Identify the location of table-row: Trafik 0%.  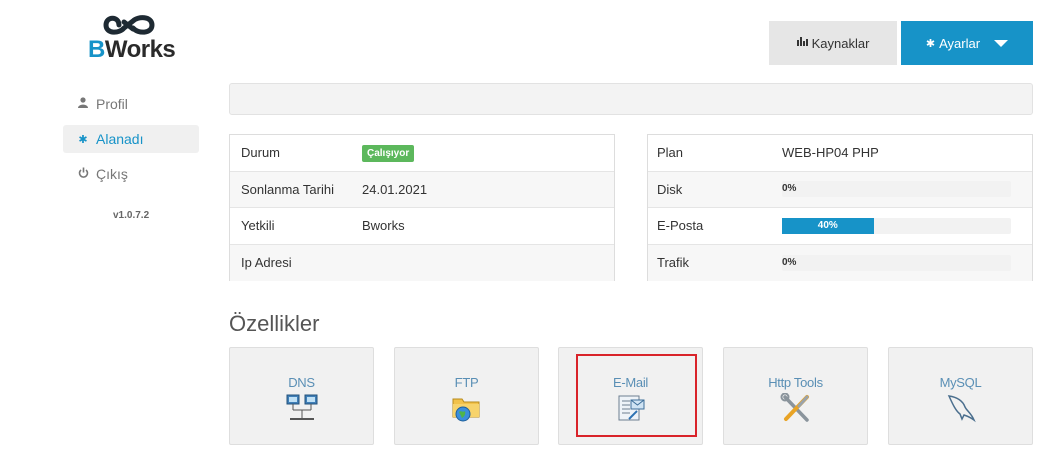
(840, 262).